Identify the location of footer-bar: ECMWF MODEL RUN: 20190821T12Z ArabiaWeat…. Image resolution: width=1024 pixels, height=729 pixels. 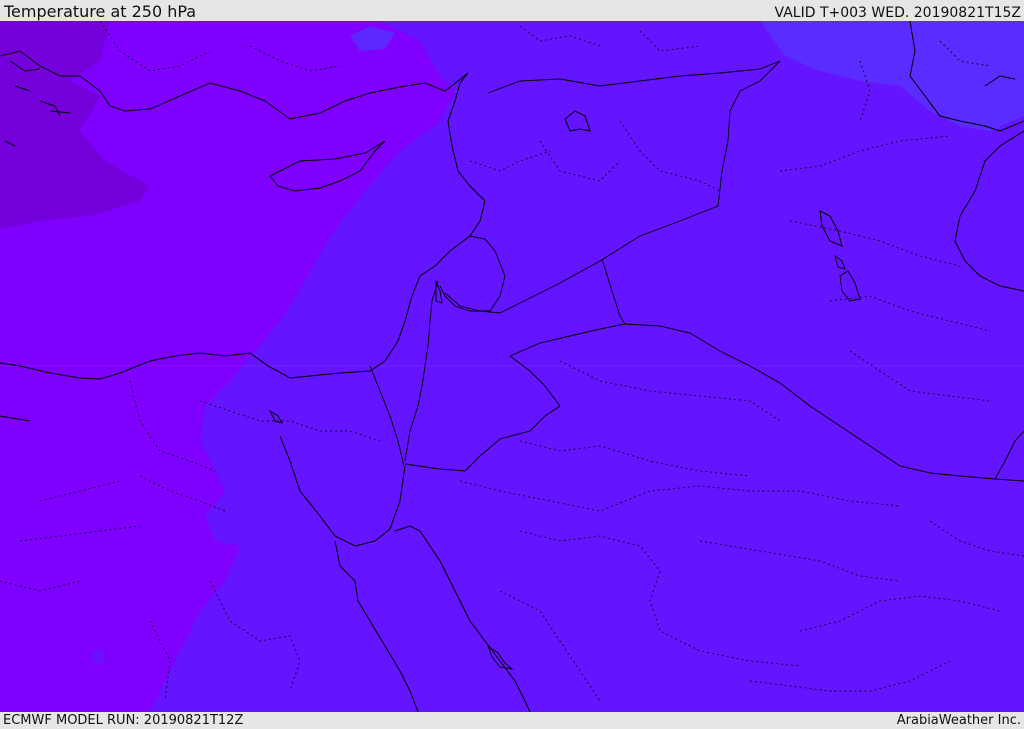
(512, 720).